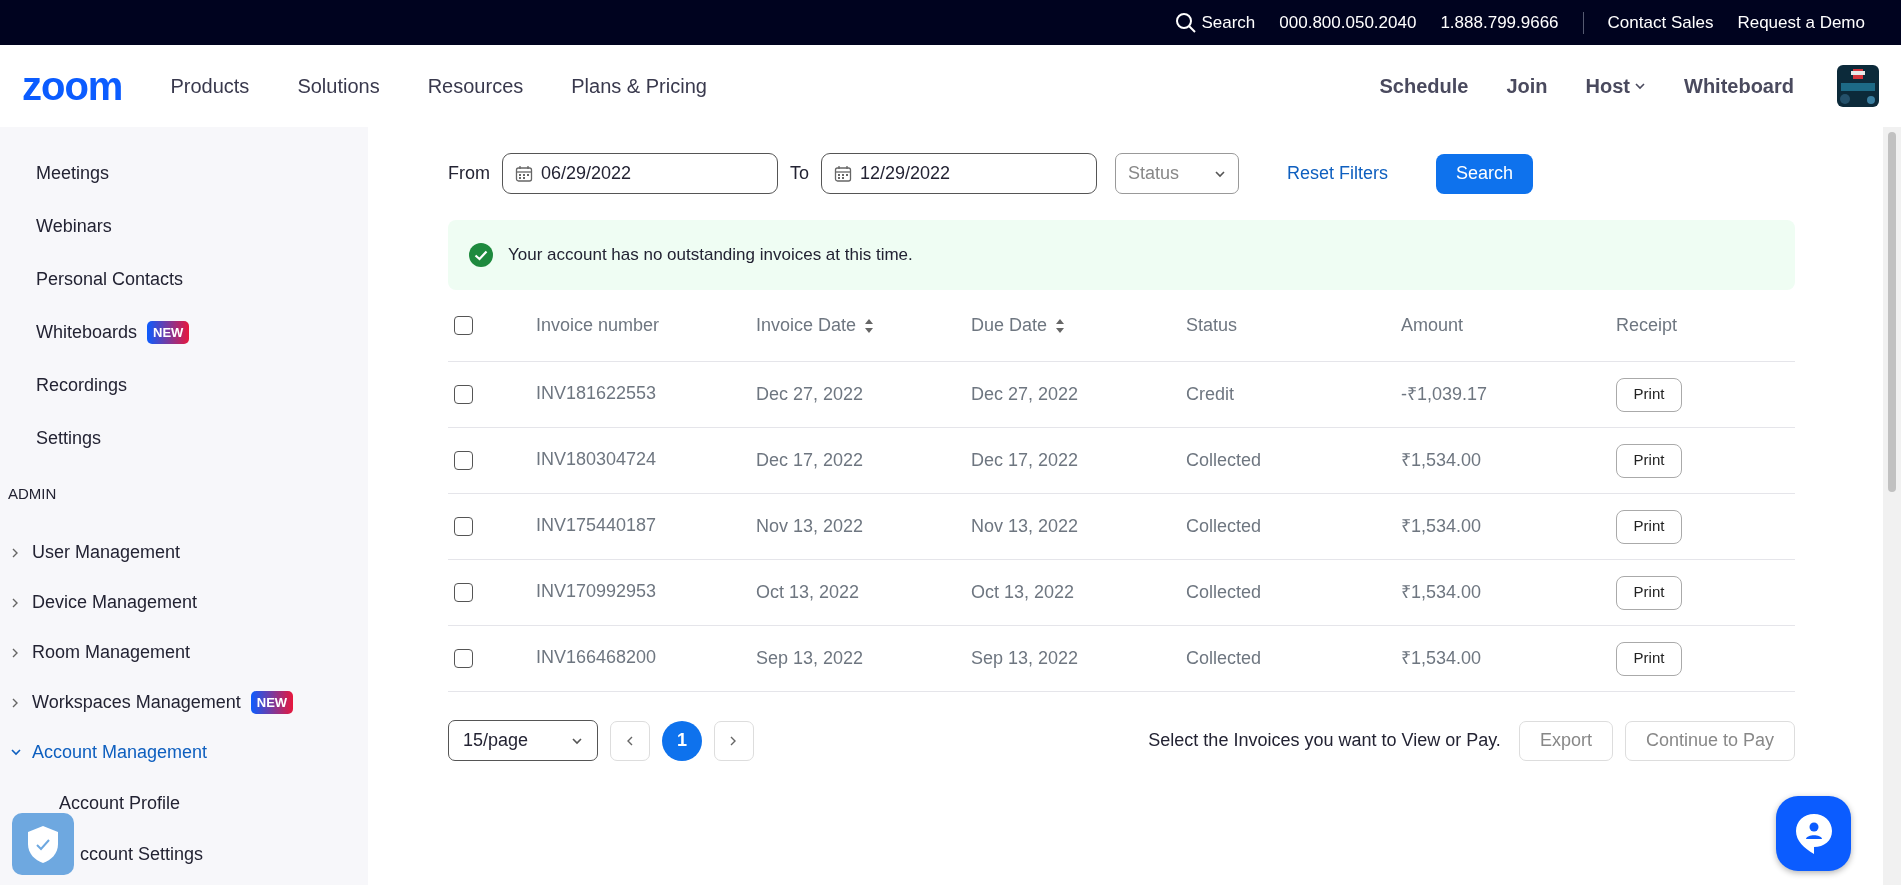 Image resolution: width=1901 pixels, height=885 pixels. Describe the element at coordinates (1801, 22) in the screenshot. I see `top-link: Request a Demo` at that location.